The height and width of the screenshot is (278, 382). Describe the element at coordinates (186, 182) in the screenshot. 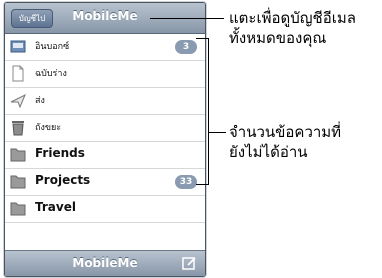

I see `unread-count-badge: 33` at that location.